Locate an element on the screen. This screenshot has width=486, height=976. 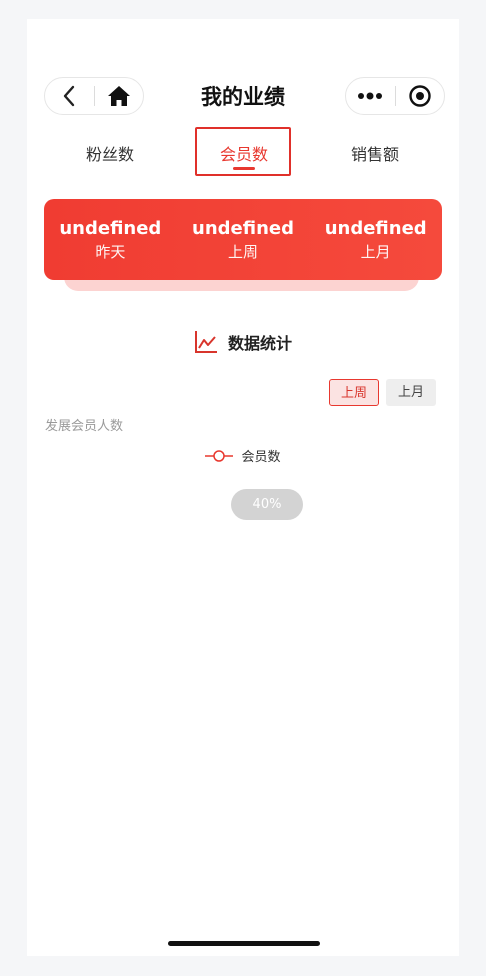
chart-y-axis-label: 发展会员人数 is located at coordinates (84, 426).